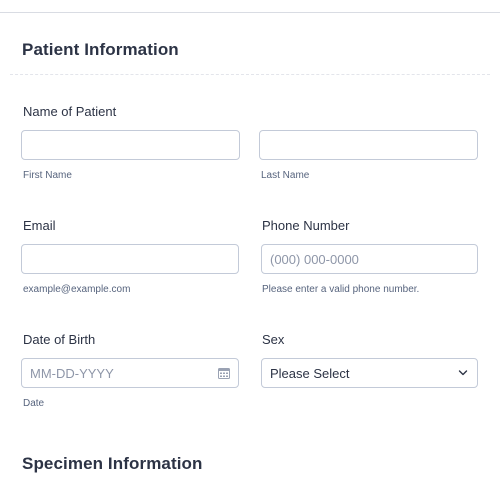 This screenshot has width=500, height=484. I want to click on chevron-down-icon, so click(463, 373).